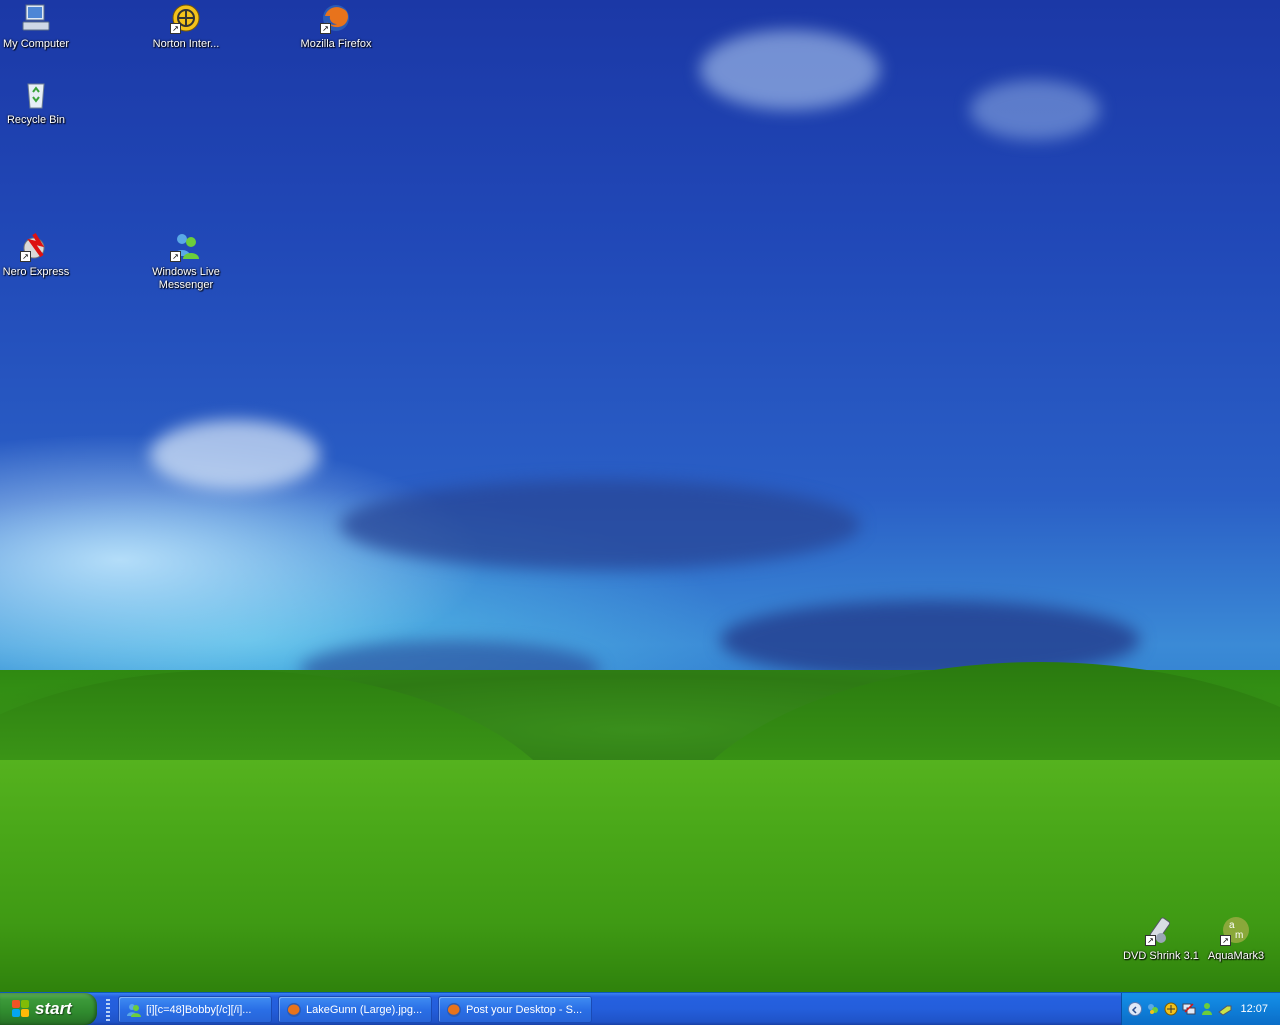 The image size is (1280, 1025). Describe the element at coordinates (1161, 930) in the screenshot. I see `dvd-shrink-icon: ↗` at that location.